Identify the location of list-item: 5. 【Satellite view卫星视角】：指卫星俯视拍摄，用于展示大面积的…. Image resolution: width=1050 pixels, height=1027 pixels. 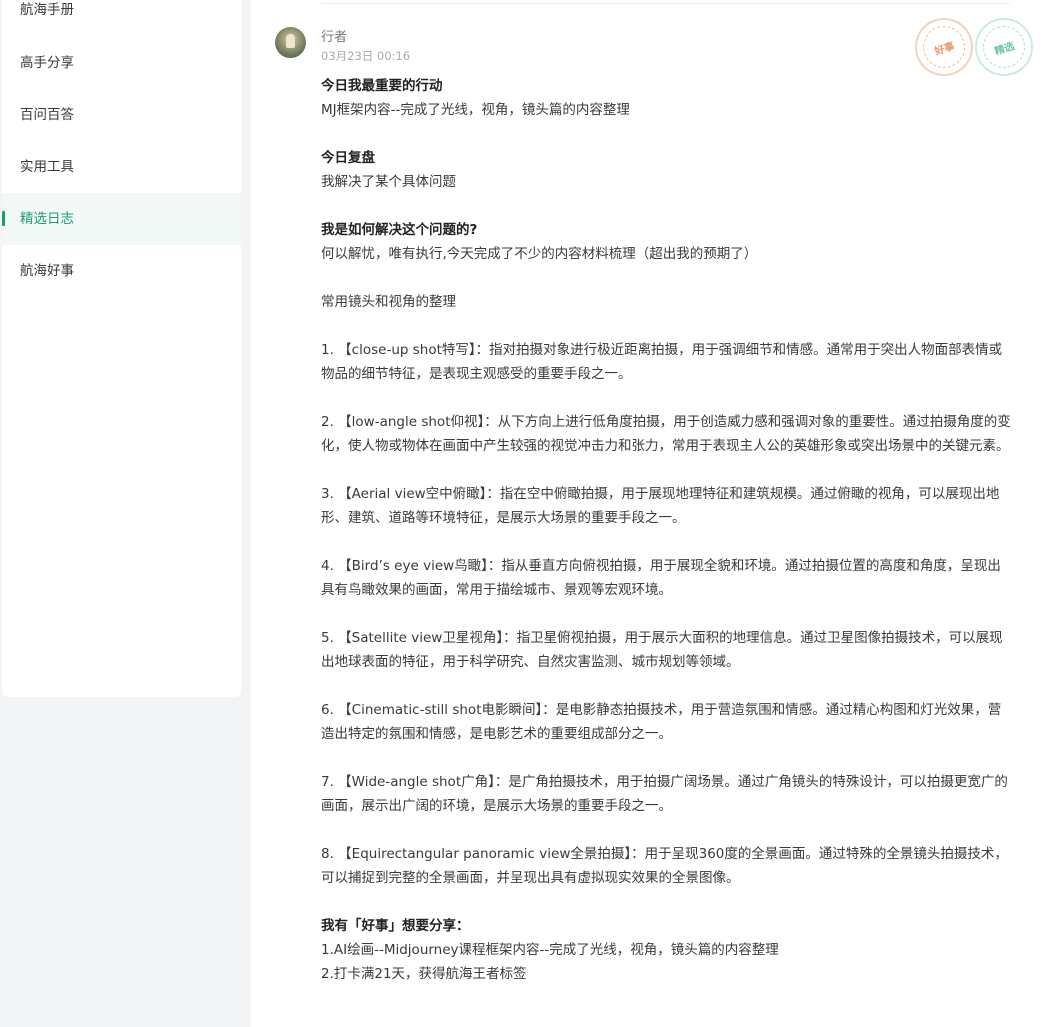
(662, 650).